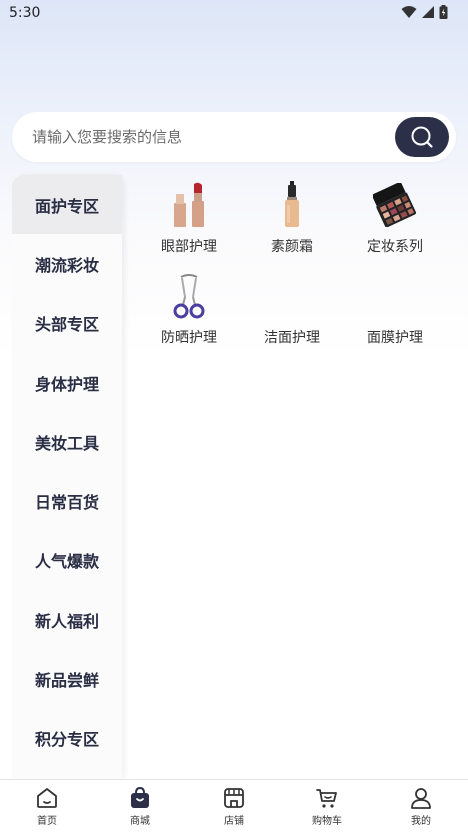 The width and height of the screenshot is (468, 832). I want to click on product-label: 面膜护理, so click(395, 338).